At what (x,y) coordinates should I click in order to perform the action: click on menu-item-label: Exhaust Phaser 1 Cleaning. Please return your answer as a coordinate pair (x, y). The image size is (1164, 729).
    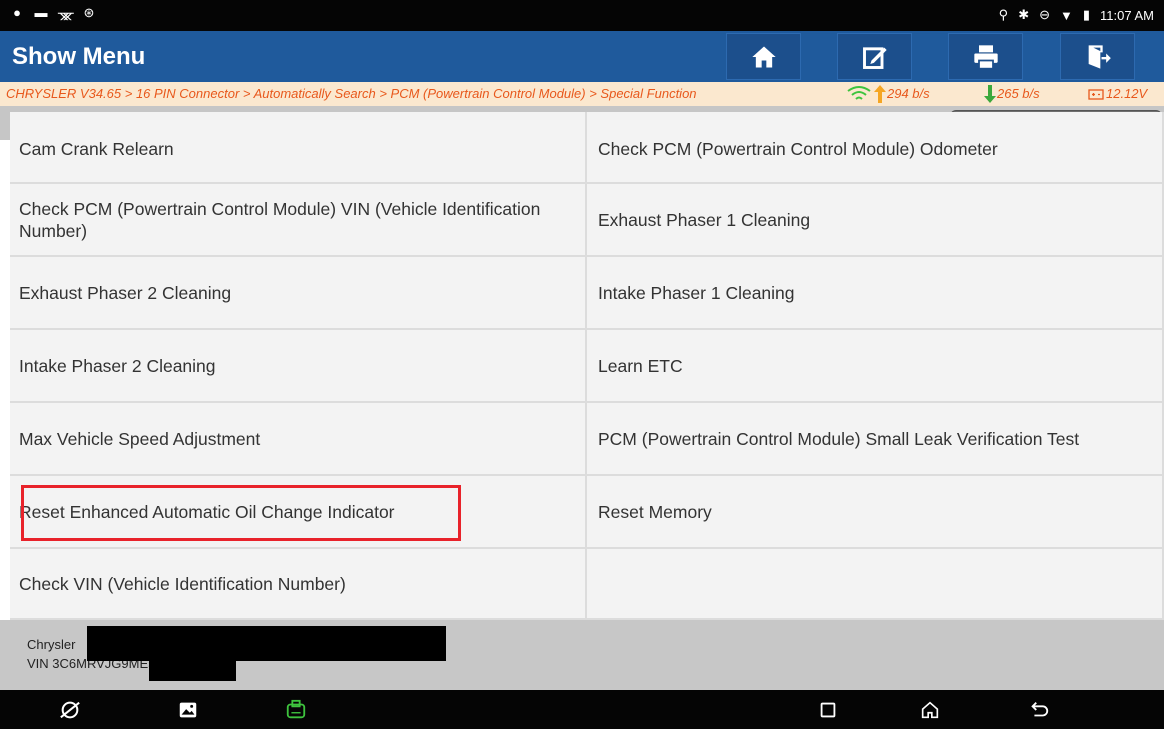
    Looking at the image, I should click on (704, 219).